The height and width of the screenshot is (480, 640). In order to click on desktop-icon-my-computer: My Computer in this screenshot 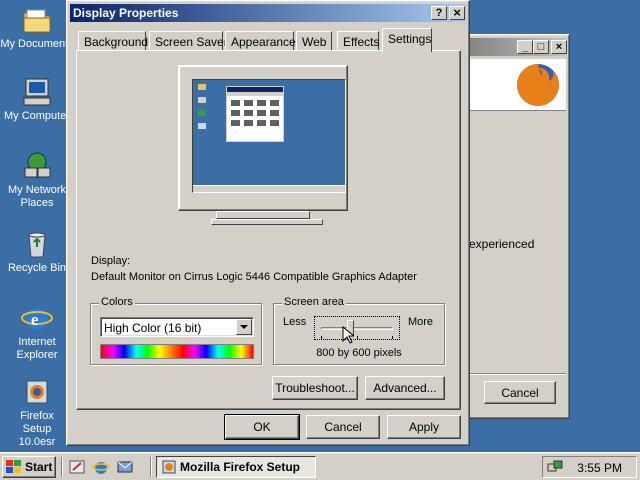, I will do `click(37, 99)`.